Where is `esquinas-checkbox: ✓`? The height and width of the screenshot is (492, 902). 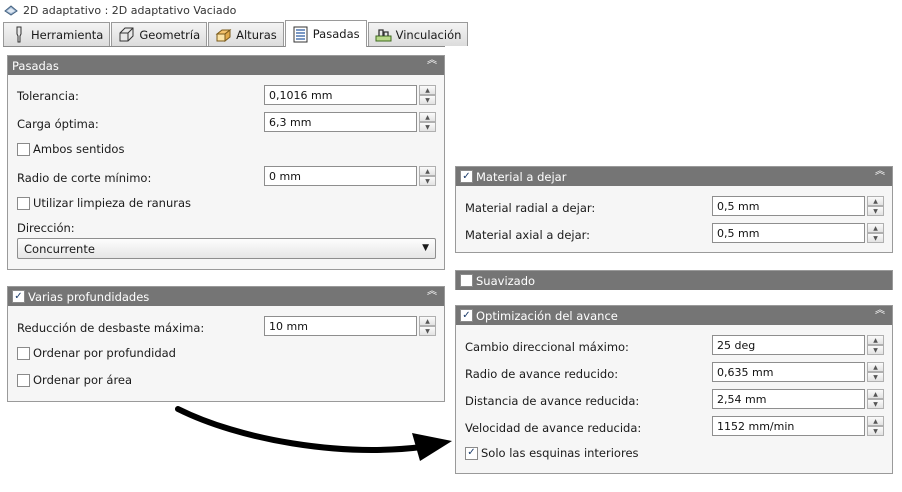 esquinas-checkbox: ✓ is located at coordinates (471, 453).